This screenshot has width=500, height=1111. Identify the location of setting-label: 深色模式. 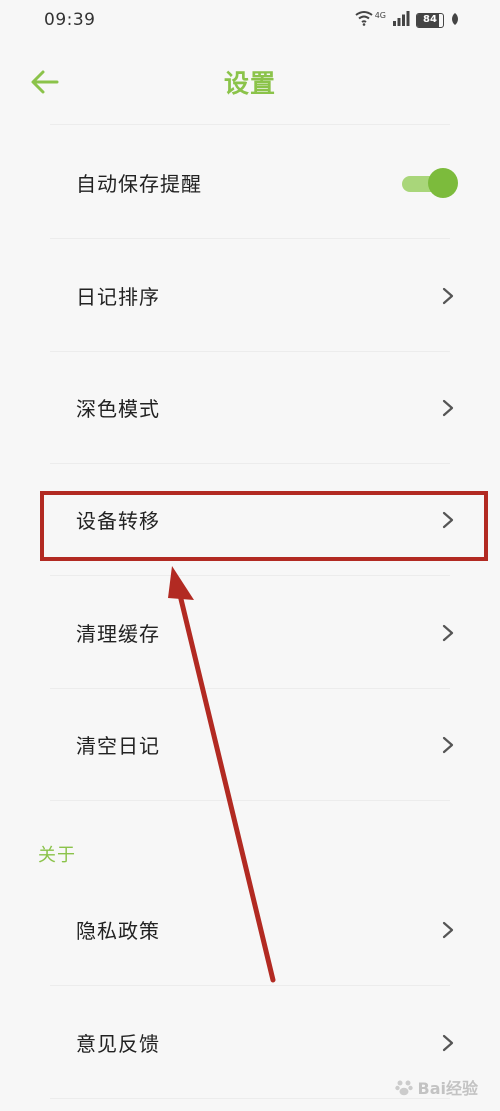
(118, 409).